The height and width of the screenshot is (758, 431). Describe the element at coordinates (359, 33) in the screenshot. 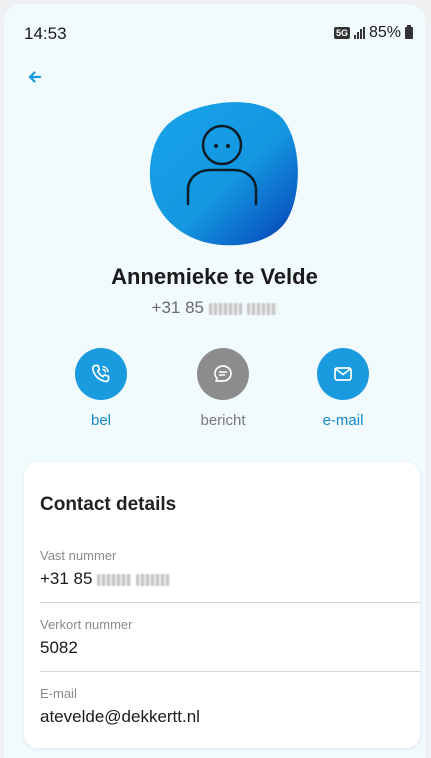

I see `signal-icon` at that location.